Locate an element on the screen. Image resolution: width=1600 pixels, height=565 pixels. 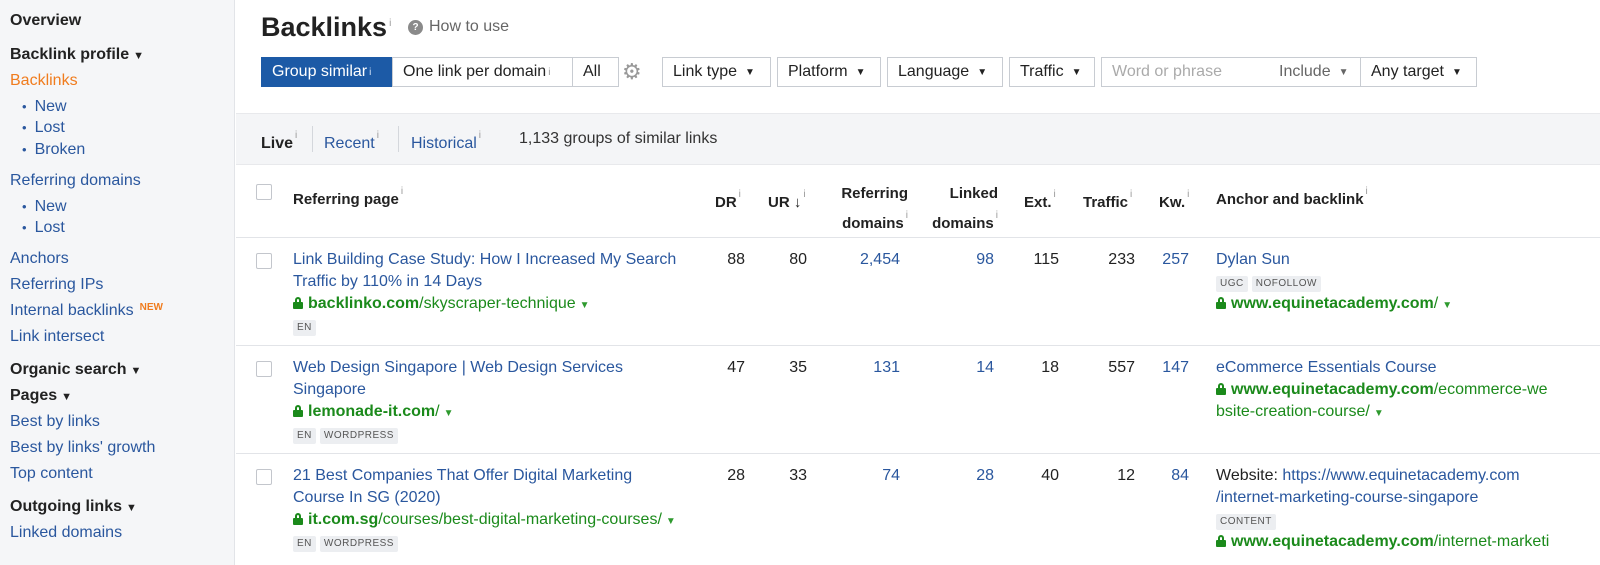
tab-historical-label: Historical is located at coordinates (444, 143).